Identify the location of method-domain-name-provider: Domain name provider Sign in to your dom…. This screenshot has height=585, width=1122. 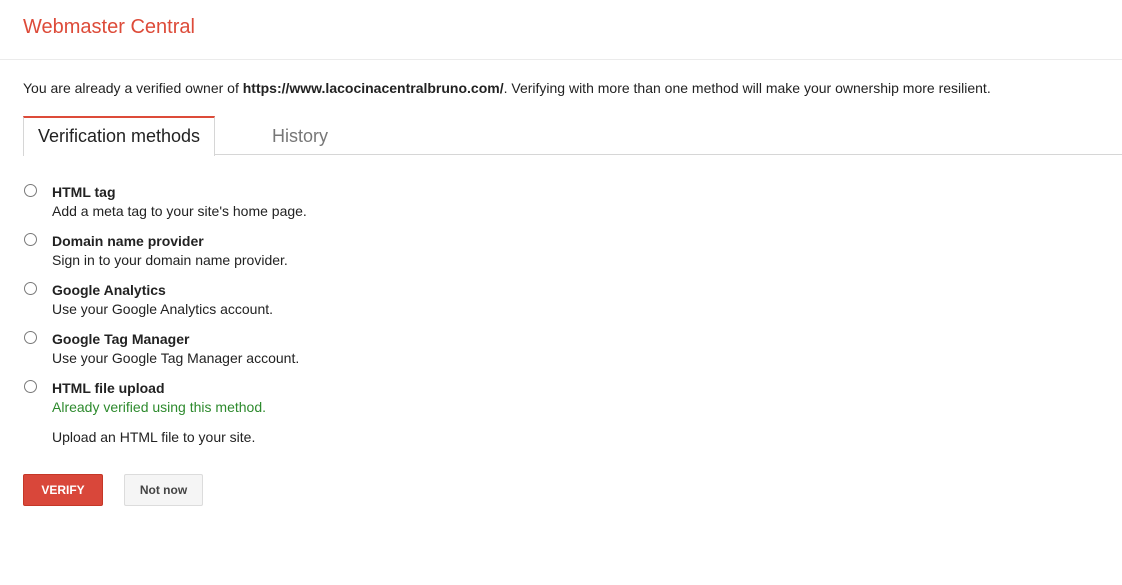
(373, 255).